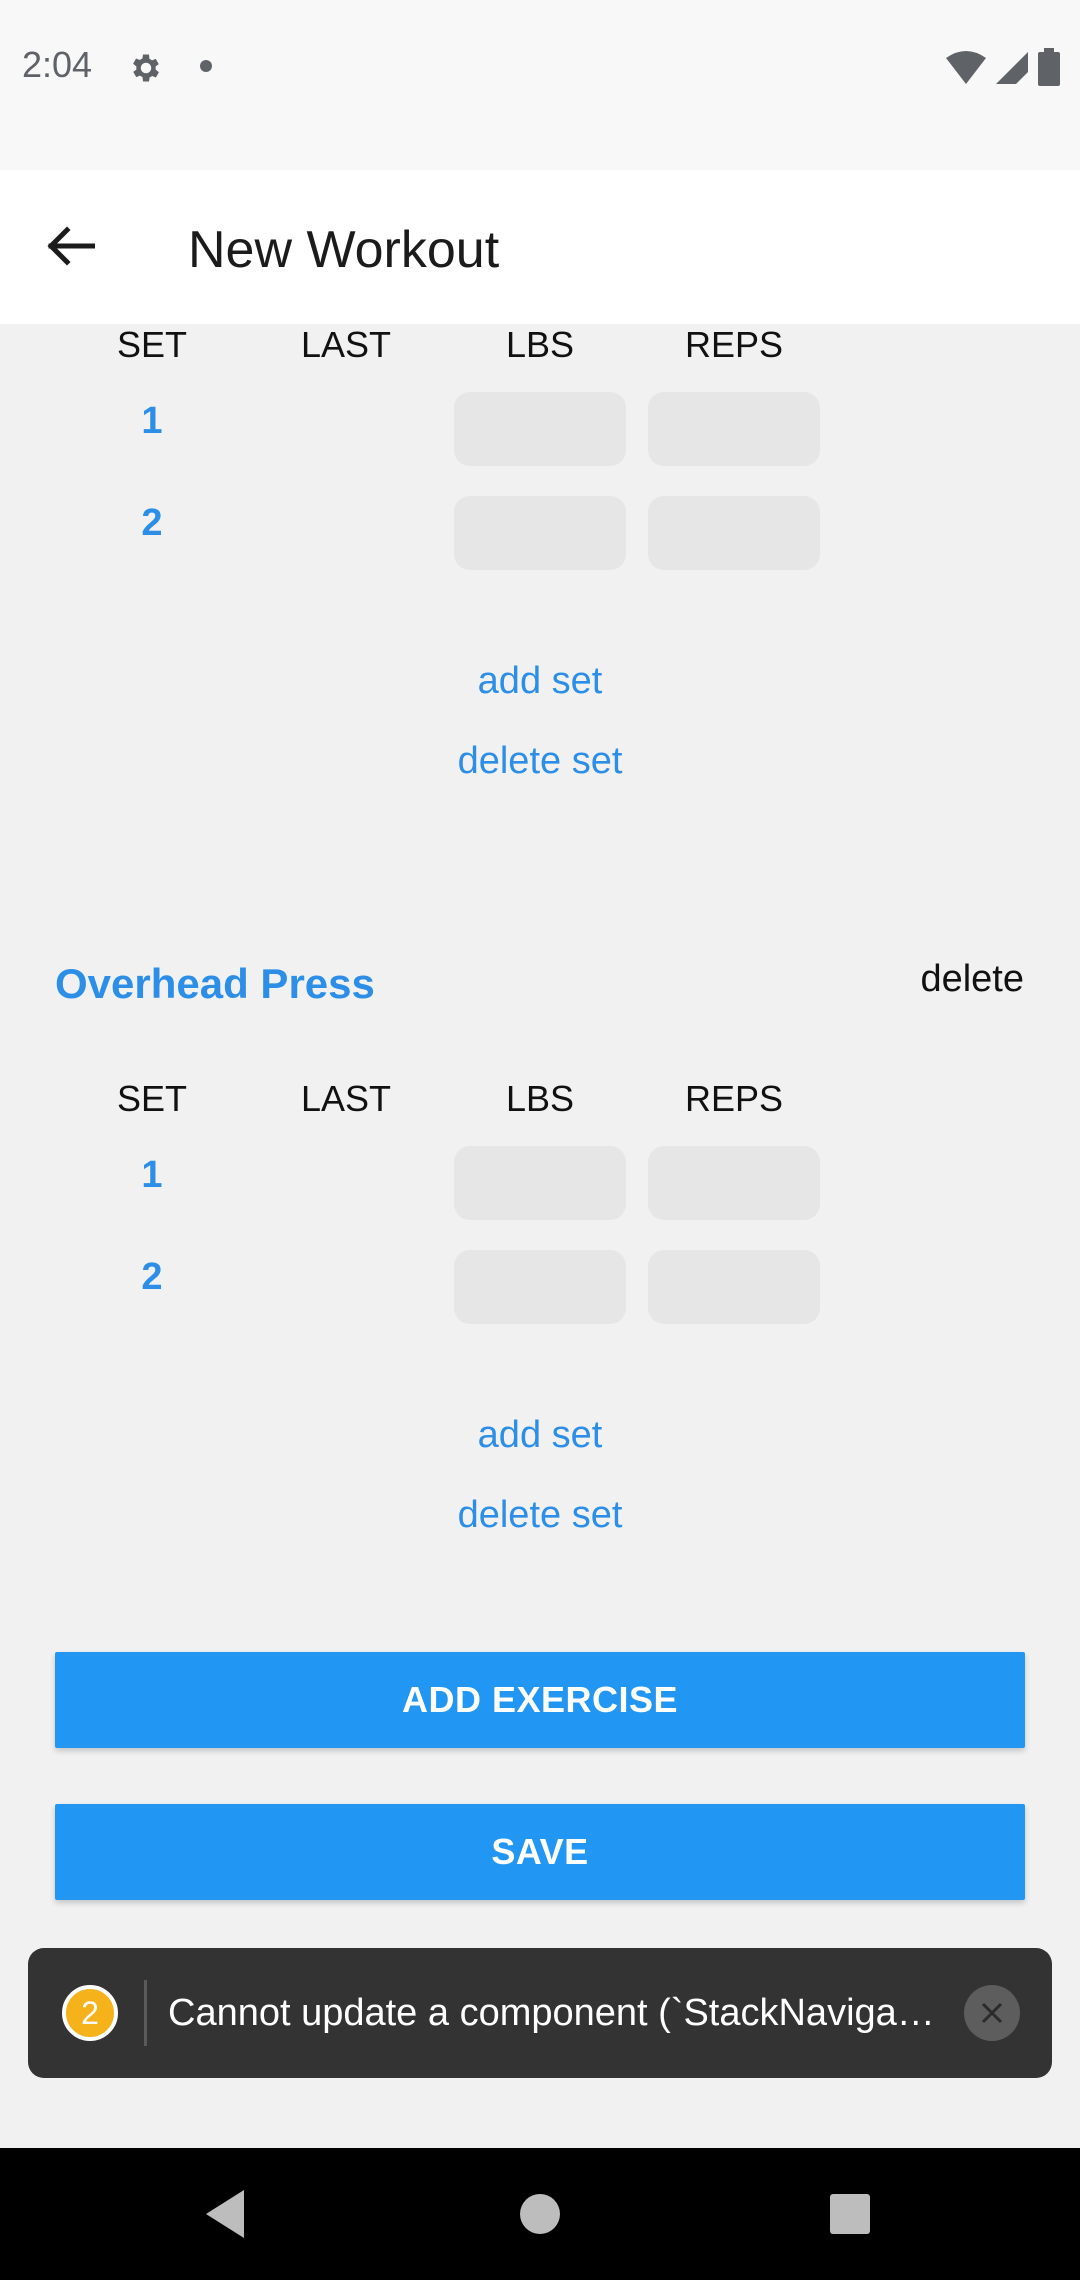  I want to click on status-icons, so click(1003, 66).